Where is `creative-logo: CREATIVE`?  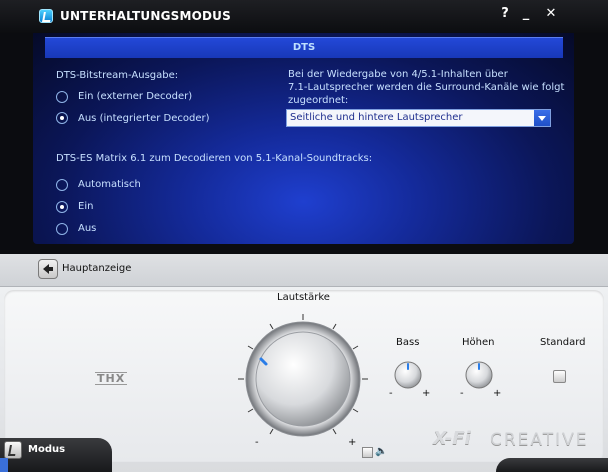
creative-logo: CREATIVE is located at coordinates (539, 440).